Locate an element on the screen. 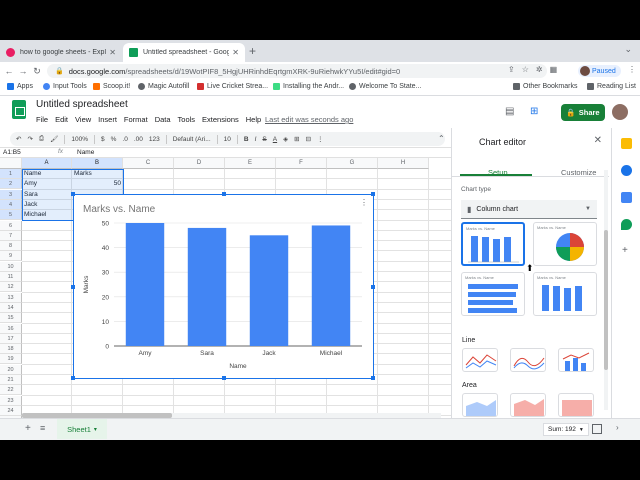 Image resolution: width=640 pixels, height=480 pixels. row-header-1: 1 is located at coordinates (11, 174).